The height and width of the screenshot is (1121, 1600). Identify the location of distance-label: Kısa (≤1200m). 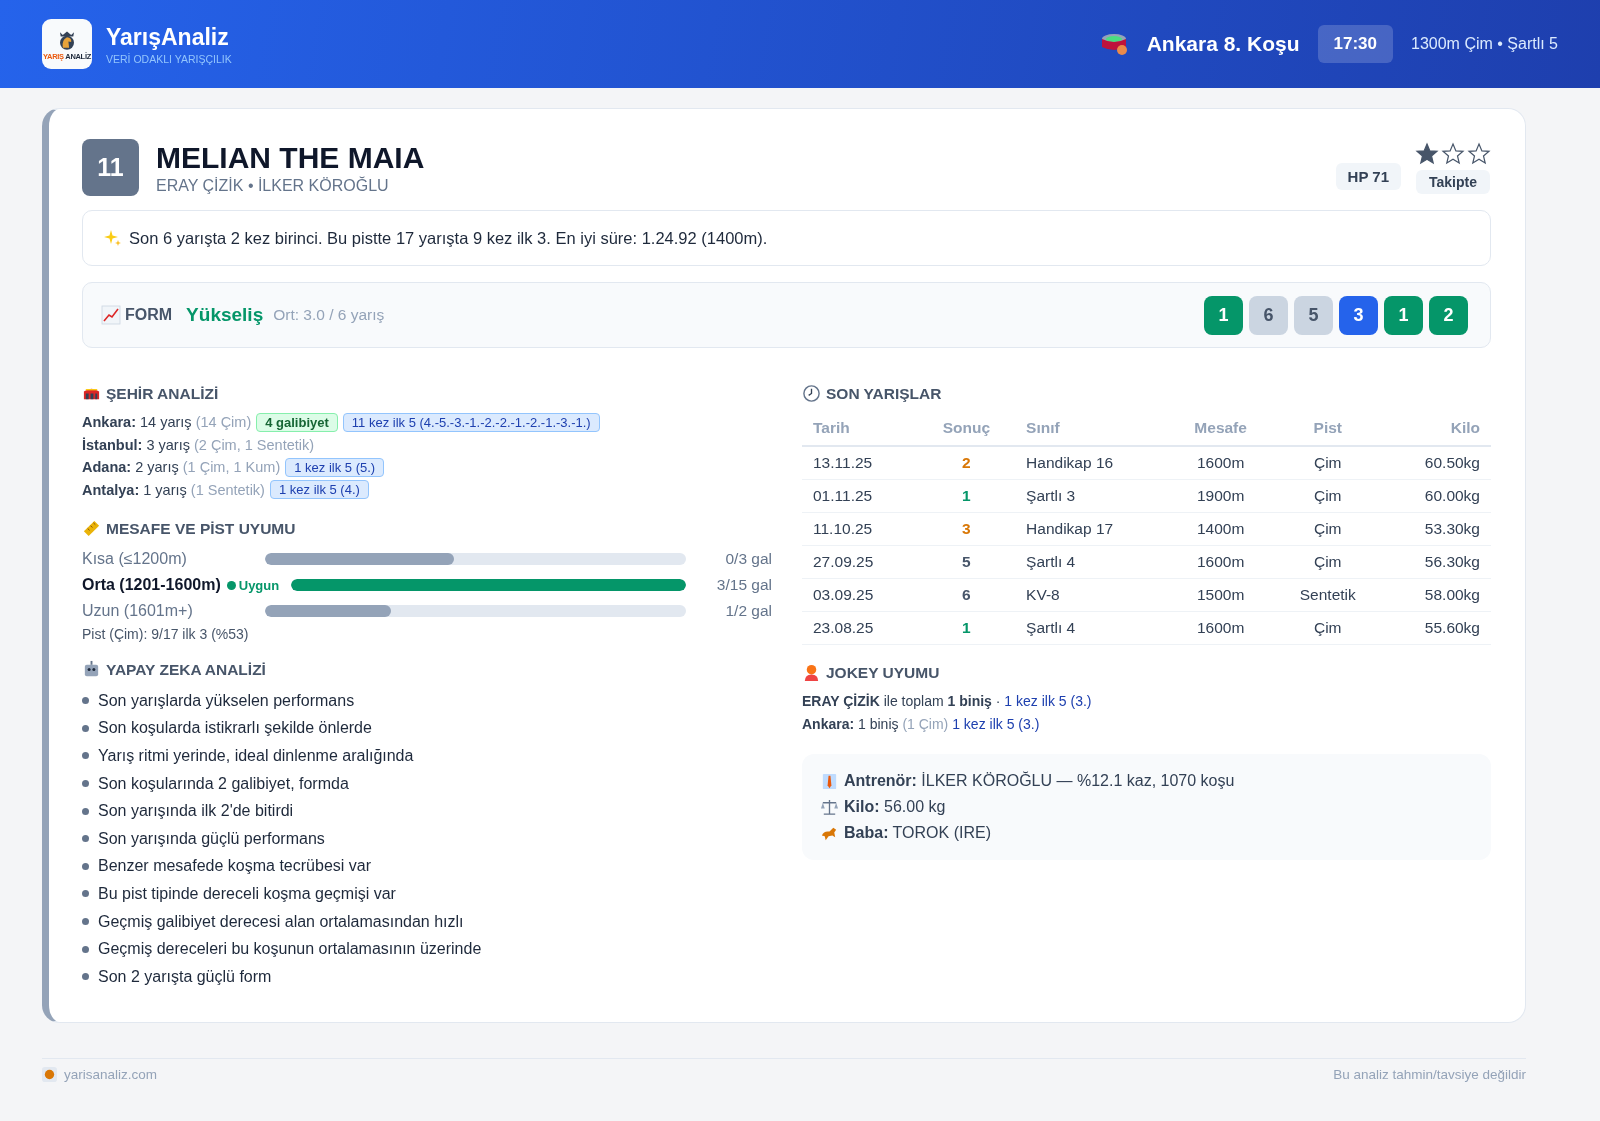
(135, 559).